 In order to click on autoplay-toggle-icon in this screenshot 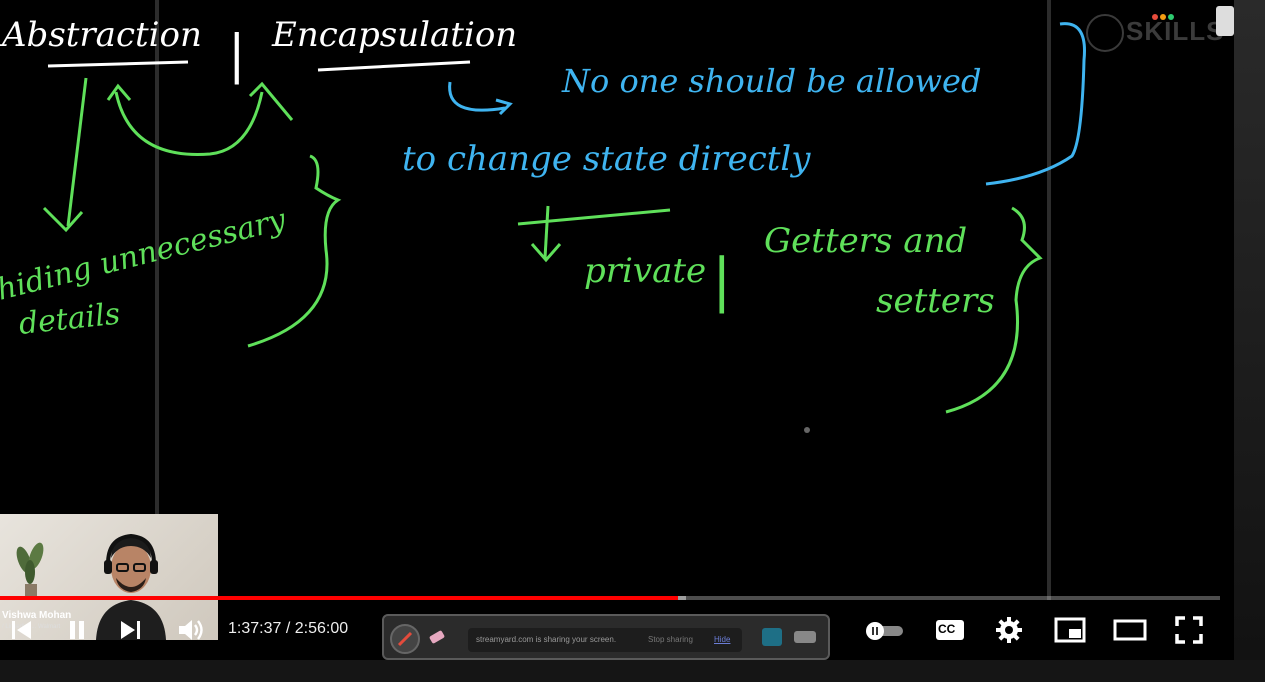, I will do `click(884, 631)`.